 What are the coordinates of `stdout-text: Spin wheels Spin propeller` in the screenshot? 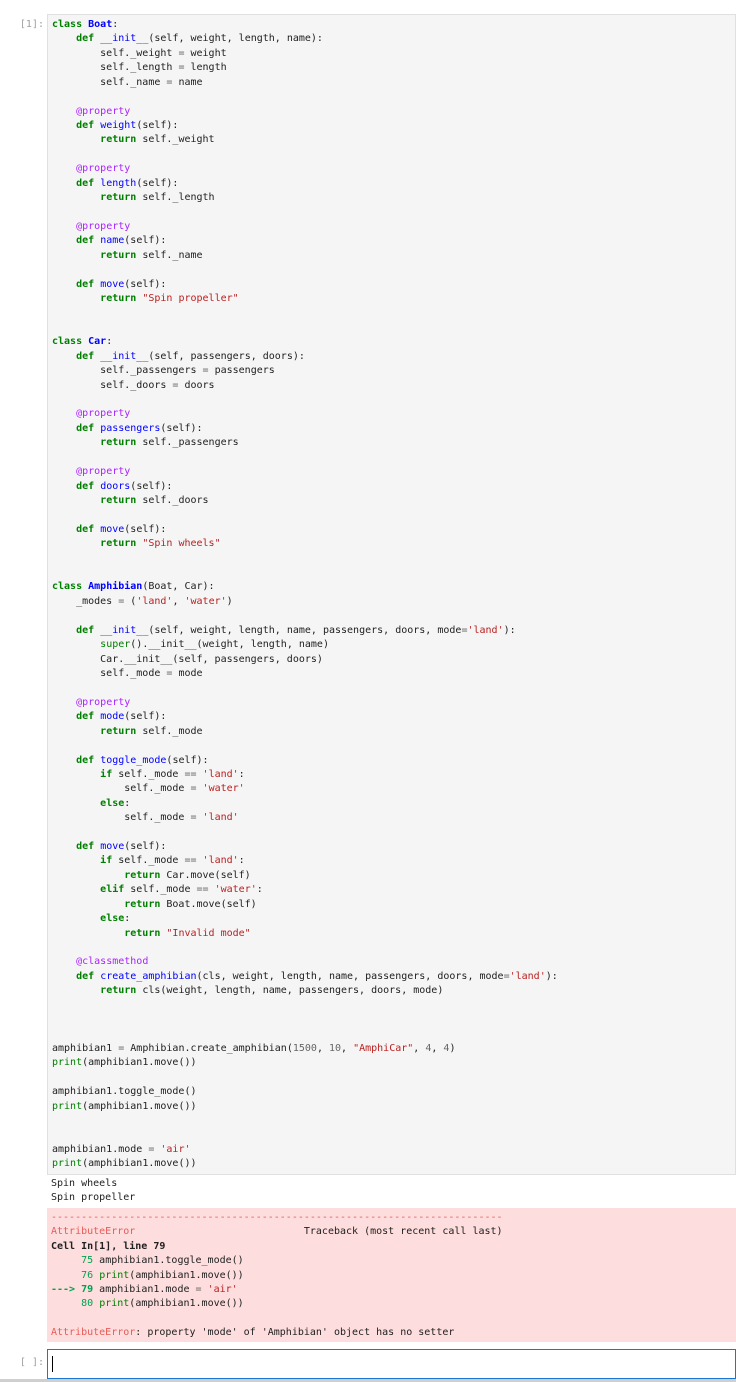 It's located at (93, 1191).